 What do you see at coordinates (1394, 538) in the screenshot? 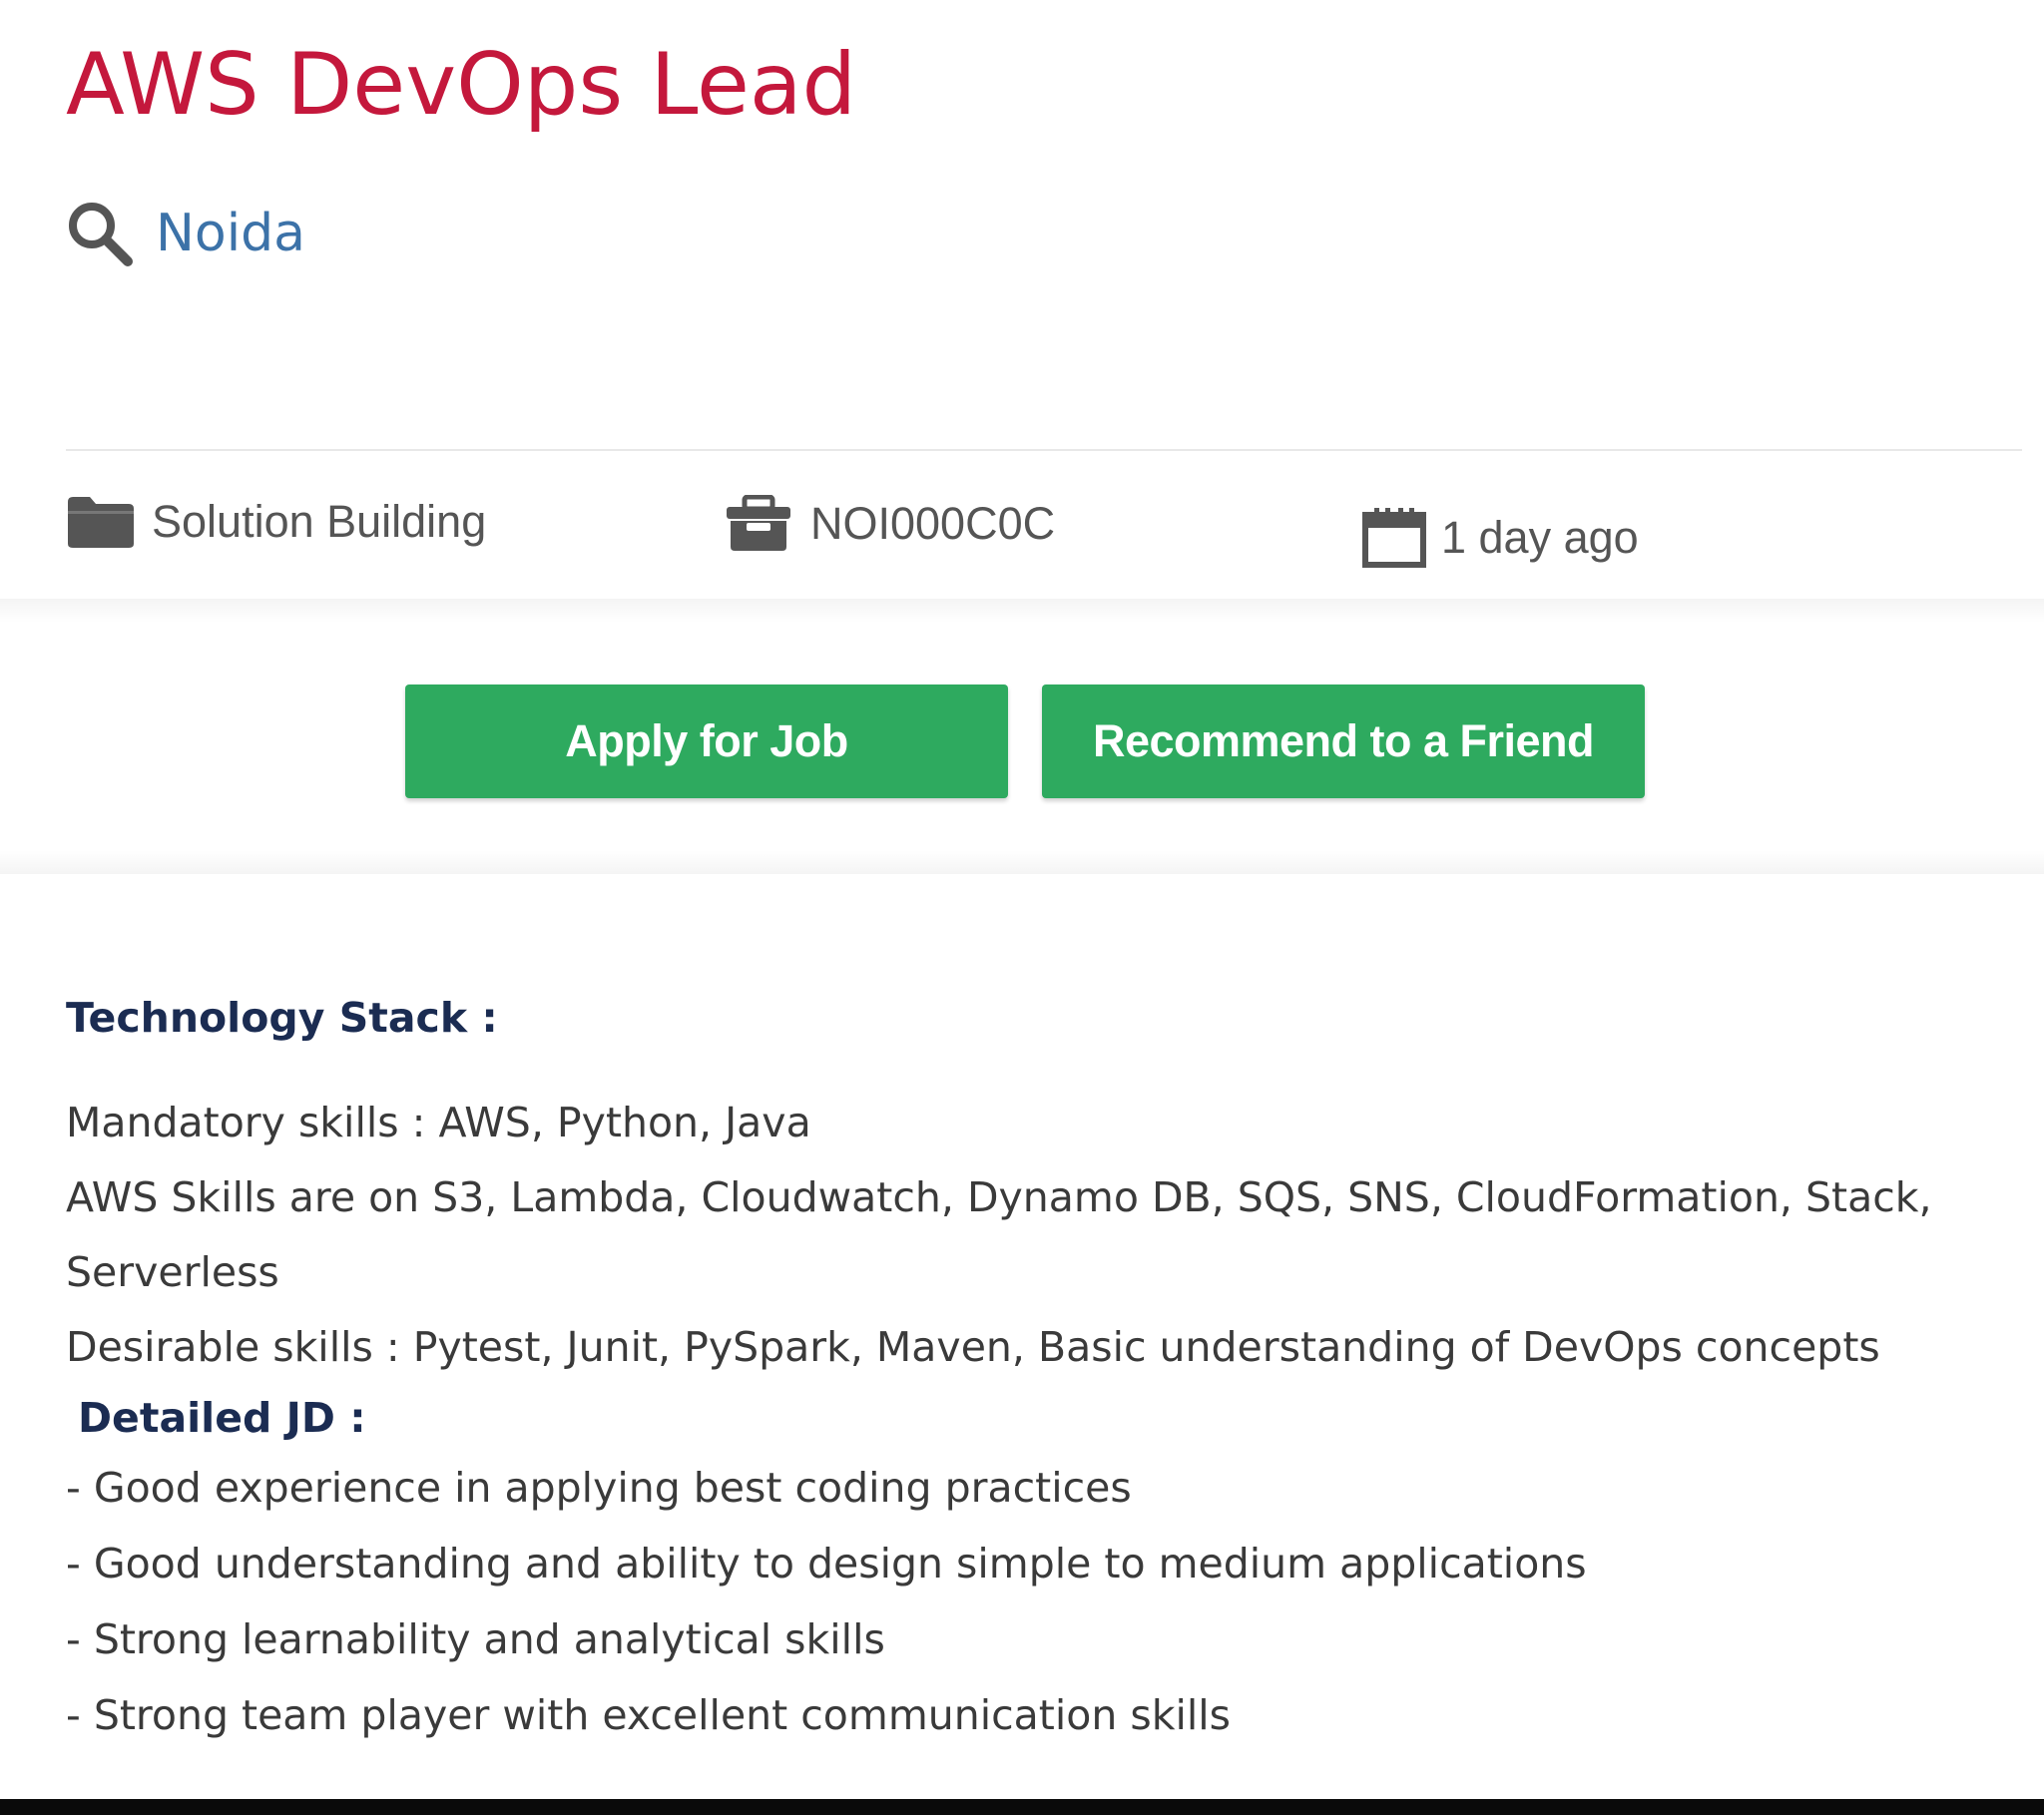
I see `calendar-icon` at bounding box center [1394, 538].